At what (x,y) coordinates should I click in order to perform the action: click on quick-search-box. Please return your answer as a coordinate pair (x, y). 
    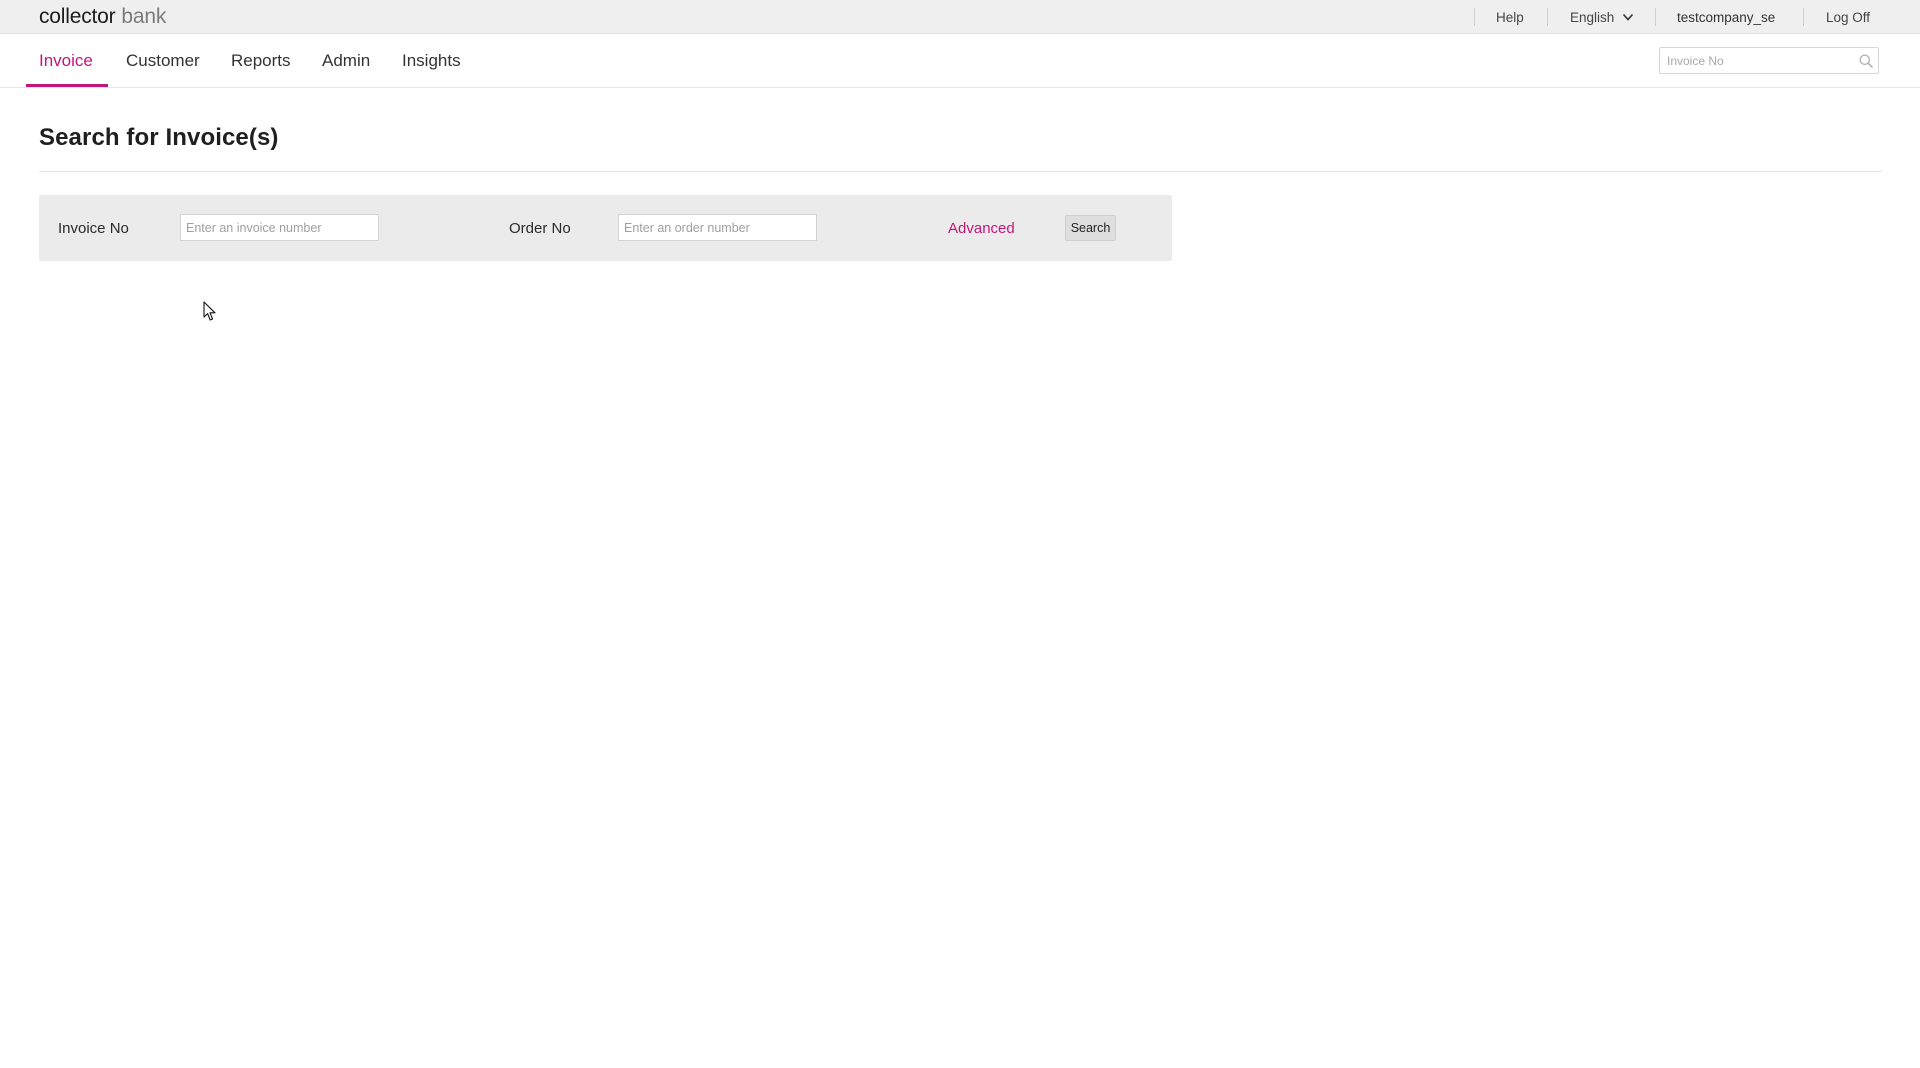
    Looking at the image, I should click on (1769, 60).